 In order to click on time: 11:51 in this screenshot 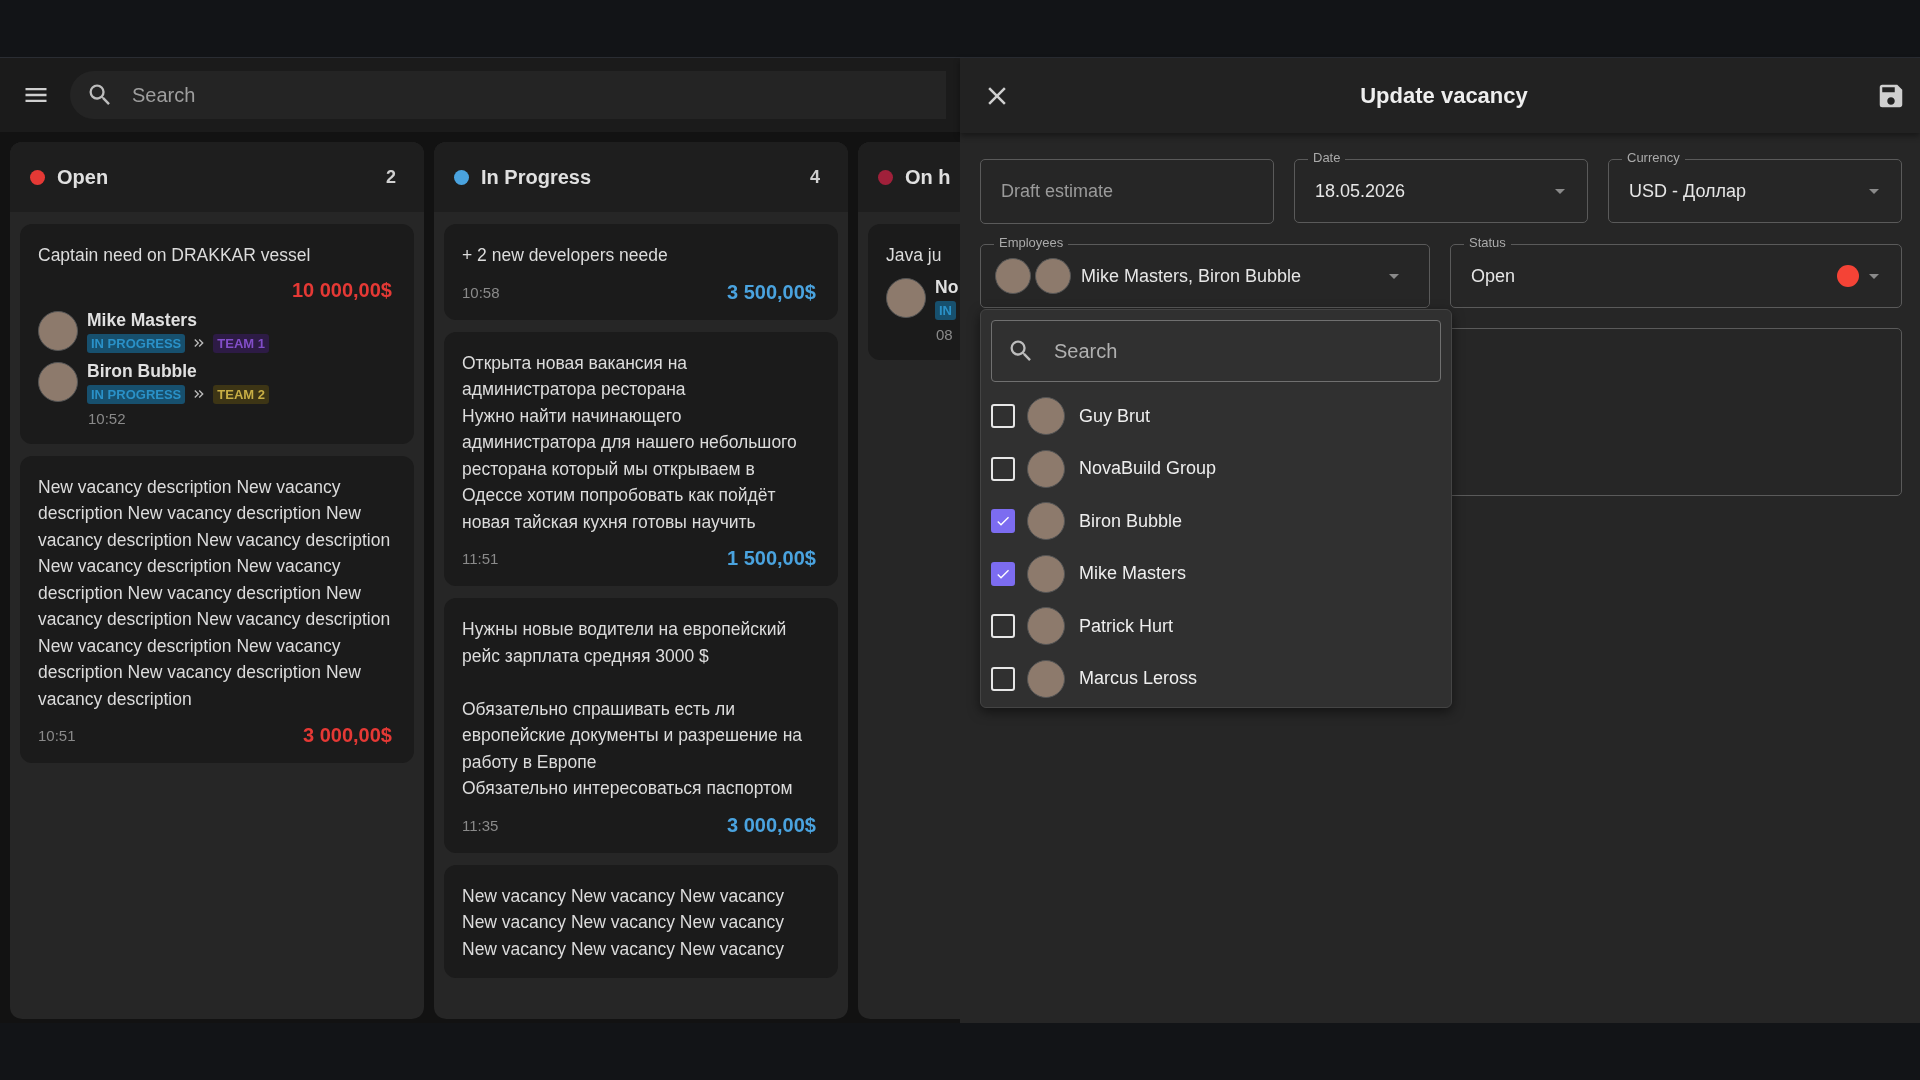, I will do `click(480, 558)`.